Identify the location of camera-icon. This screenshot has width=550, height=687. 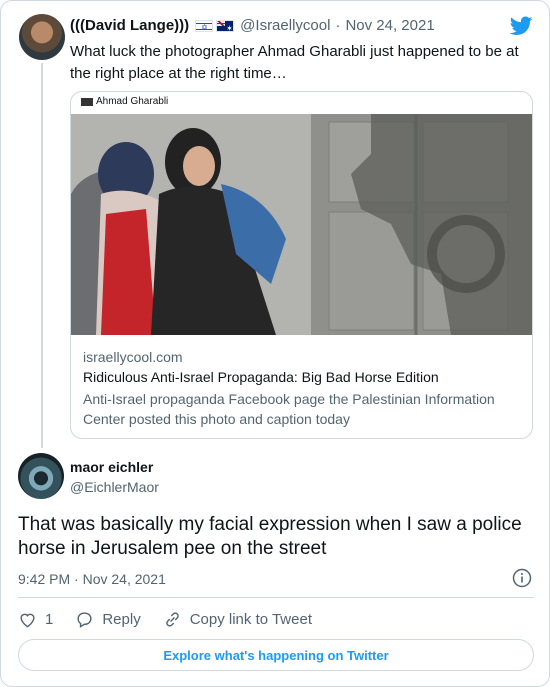
(87, 101).